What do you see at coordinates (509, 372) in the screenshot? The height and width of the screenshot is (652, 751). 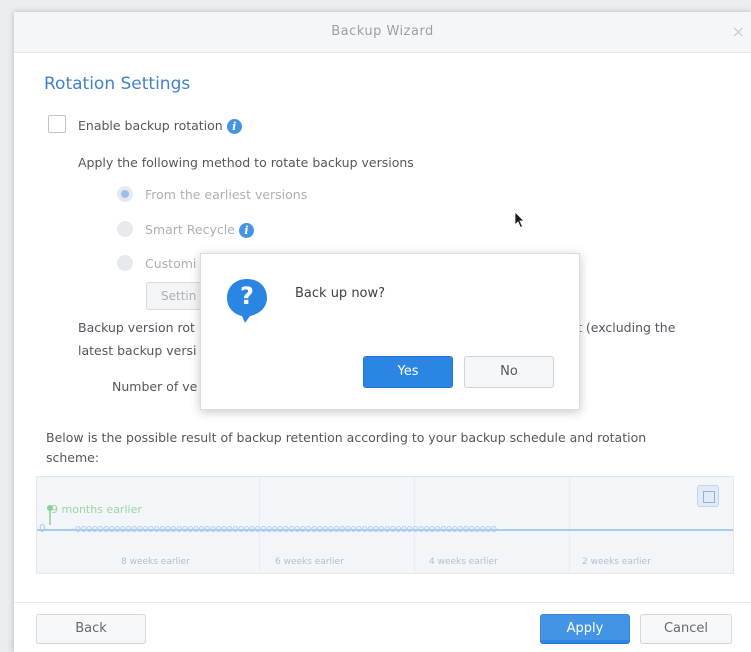 I see `dialog-no-button: No` at bounding box center [509, 372].